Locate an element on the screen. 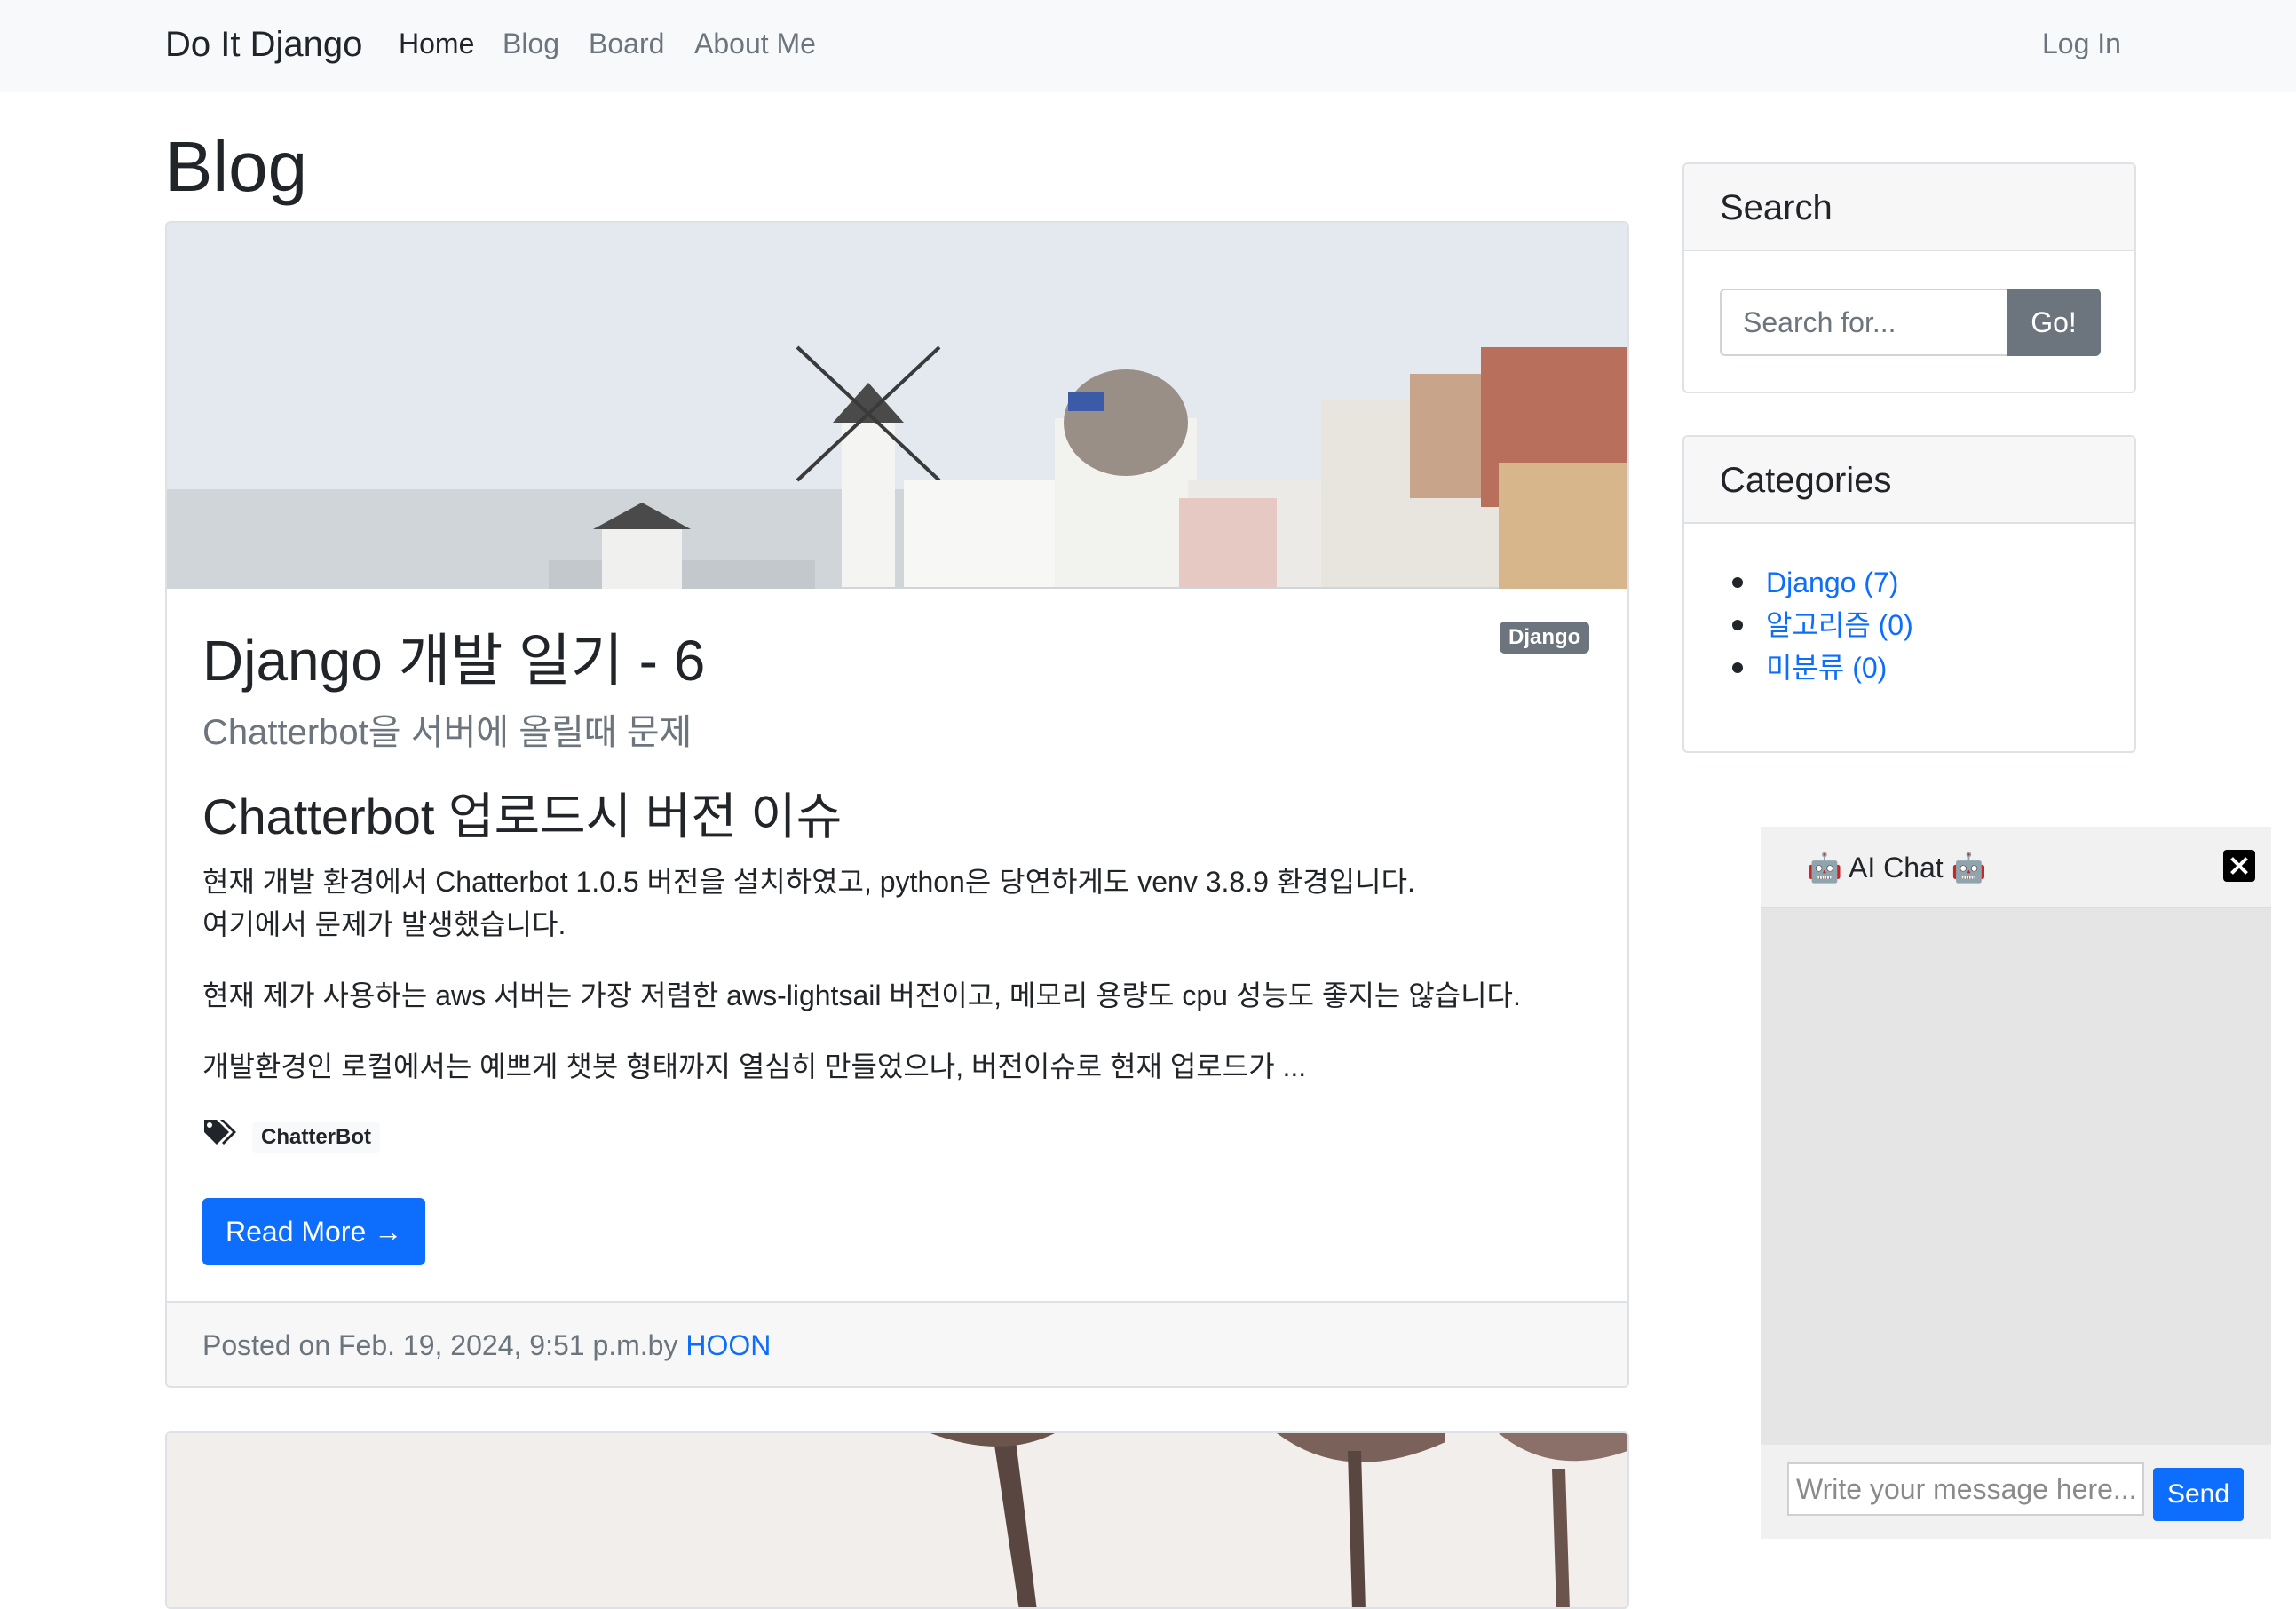 Image resolution: width=2296 pixels, height=1609 pixels. ai-chat-widget: 🤖 AI Chat 🤖 Send is located at coordinates (2016, 1183).